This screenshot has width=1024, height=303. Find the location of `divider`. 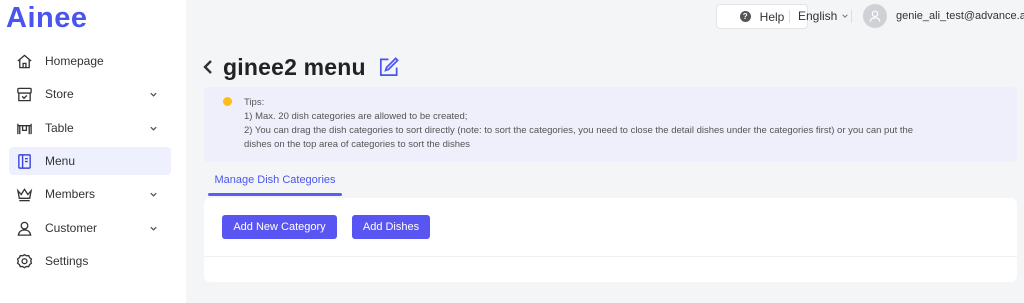

divider is located at coordinates (610, 256).